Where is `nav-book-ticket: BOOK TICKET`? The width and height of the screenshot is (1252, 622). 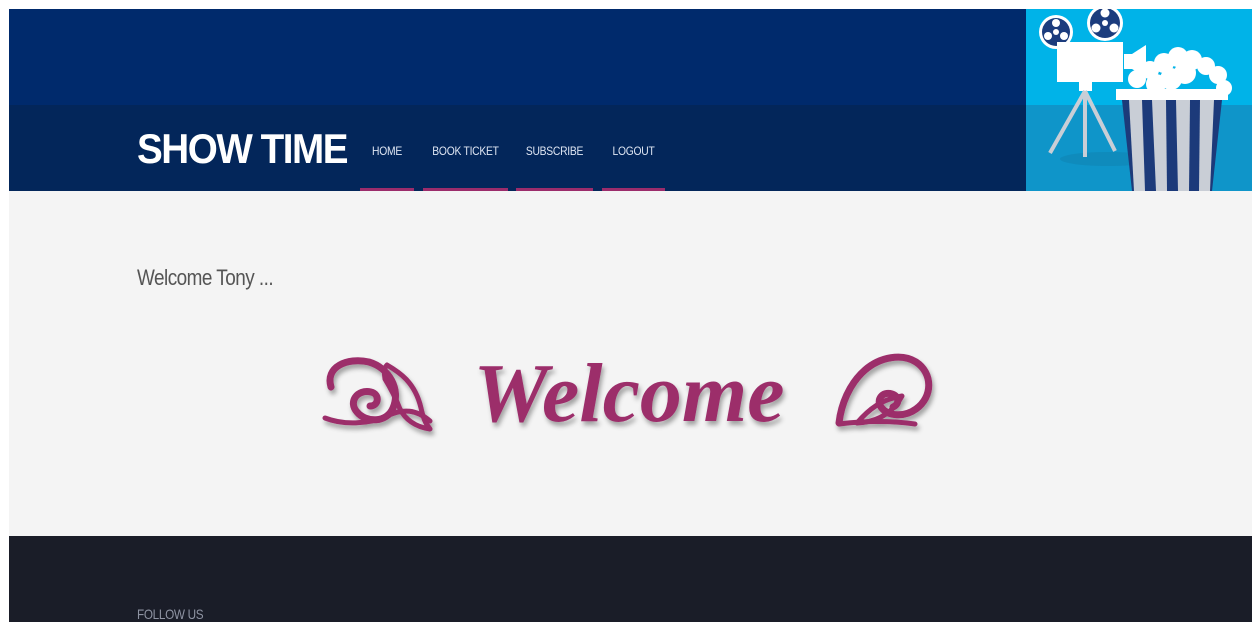
nav-book-ticket: BOOK TICKET is located at coordinates (465, 164).